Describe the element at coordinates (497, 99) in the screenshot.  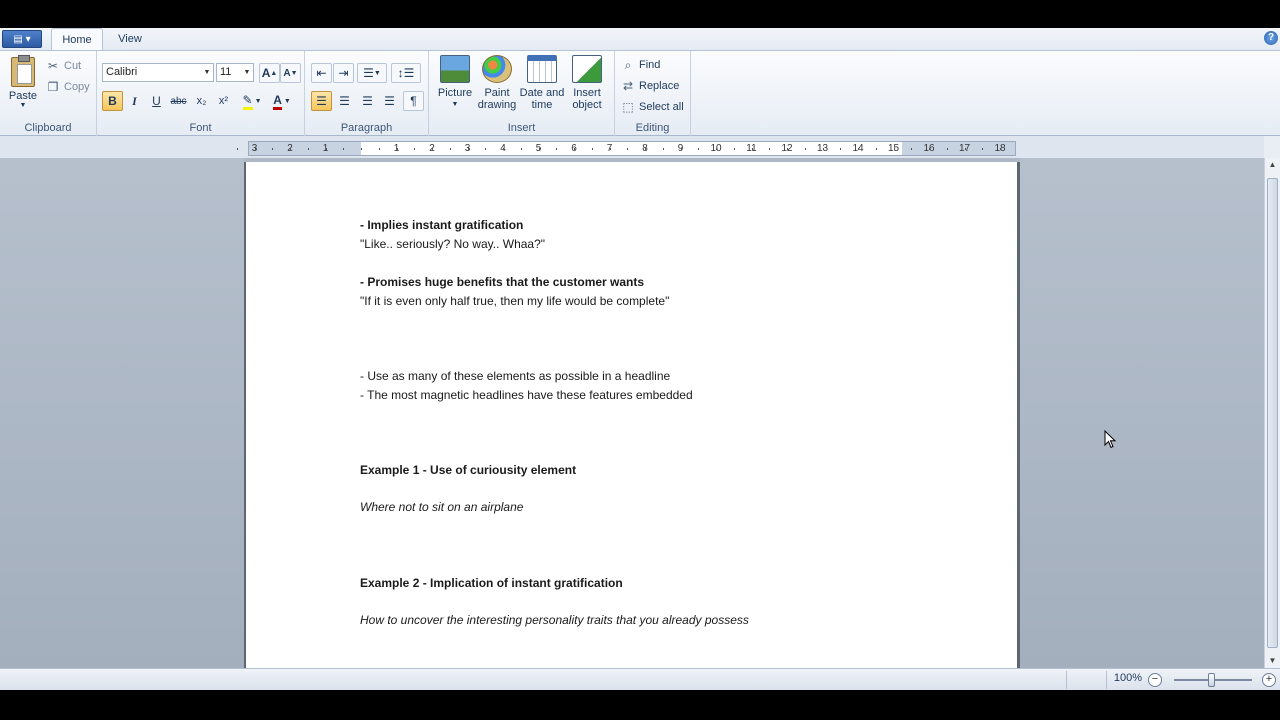
I see `paint-drawing-label: Paint drawing` at that location.